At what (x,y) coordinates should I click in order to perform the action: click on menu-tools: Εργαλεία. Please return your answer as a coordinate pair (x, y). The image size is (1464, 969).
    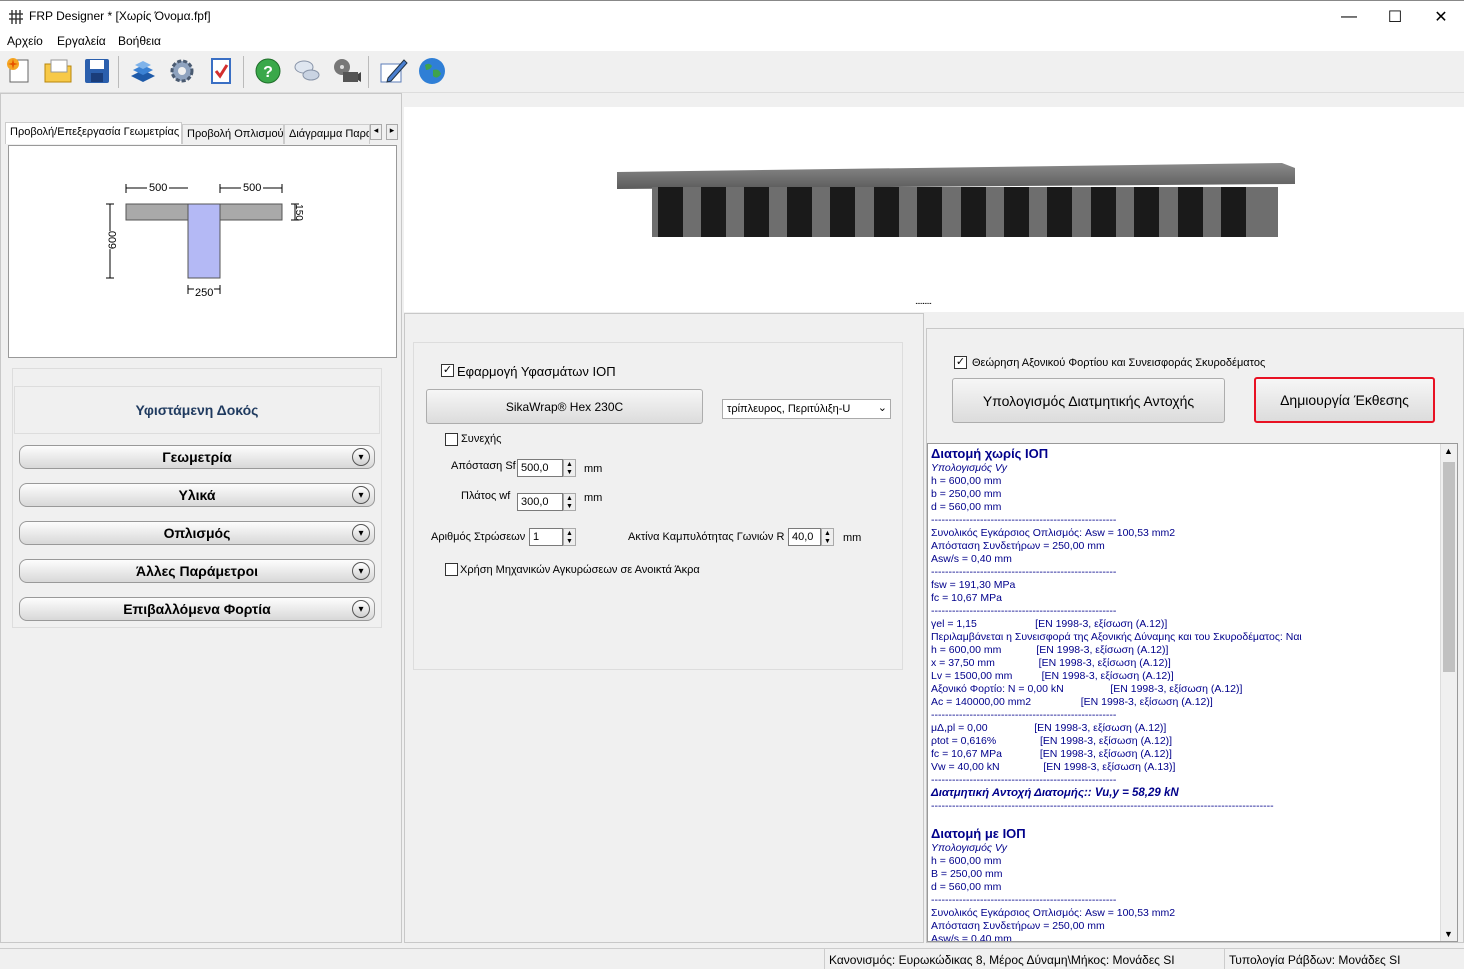
    Looking at the image, I should click on (81, 41).